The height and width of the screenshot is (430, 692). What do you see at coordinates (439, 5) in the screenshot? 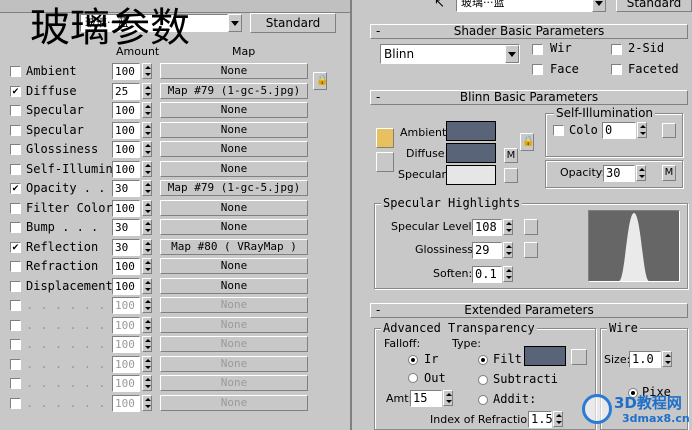
I see `pick-material-icon: ↖` at bounding box center [439, 5].